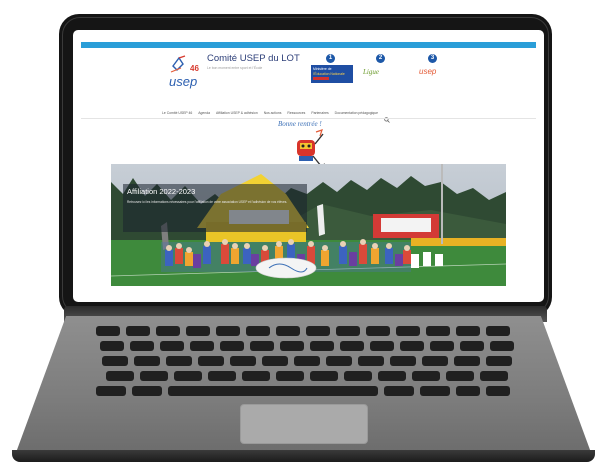  What do you see at coordinates (177, 113) in the screenshot?
I see `nav-item-comite: Le Comité USEP 46` at bounding box center [177, 113].